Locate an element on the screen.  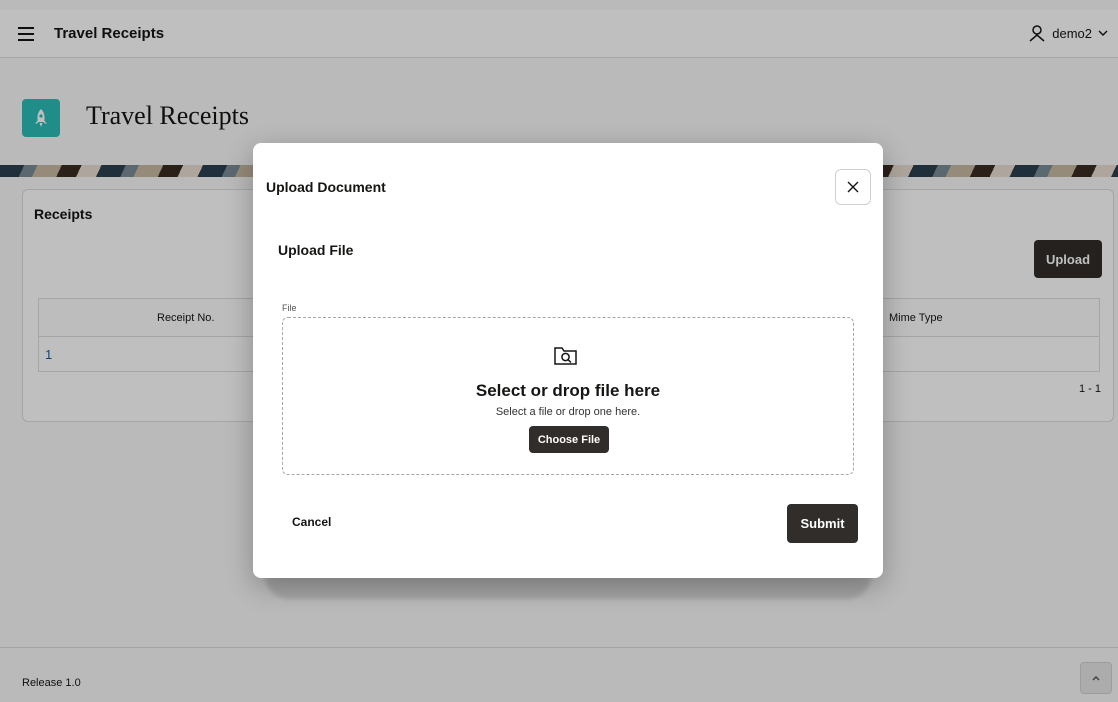
choose-file-button: Choose File is located at coordinates (569, 439).